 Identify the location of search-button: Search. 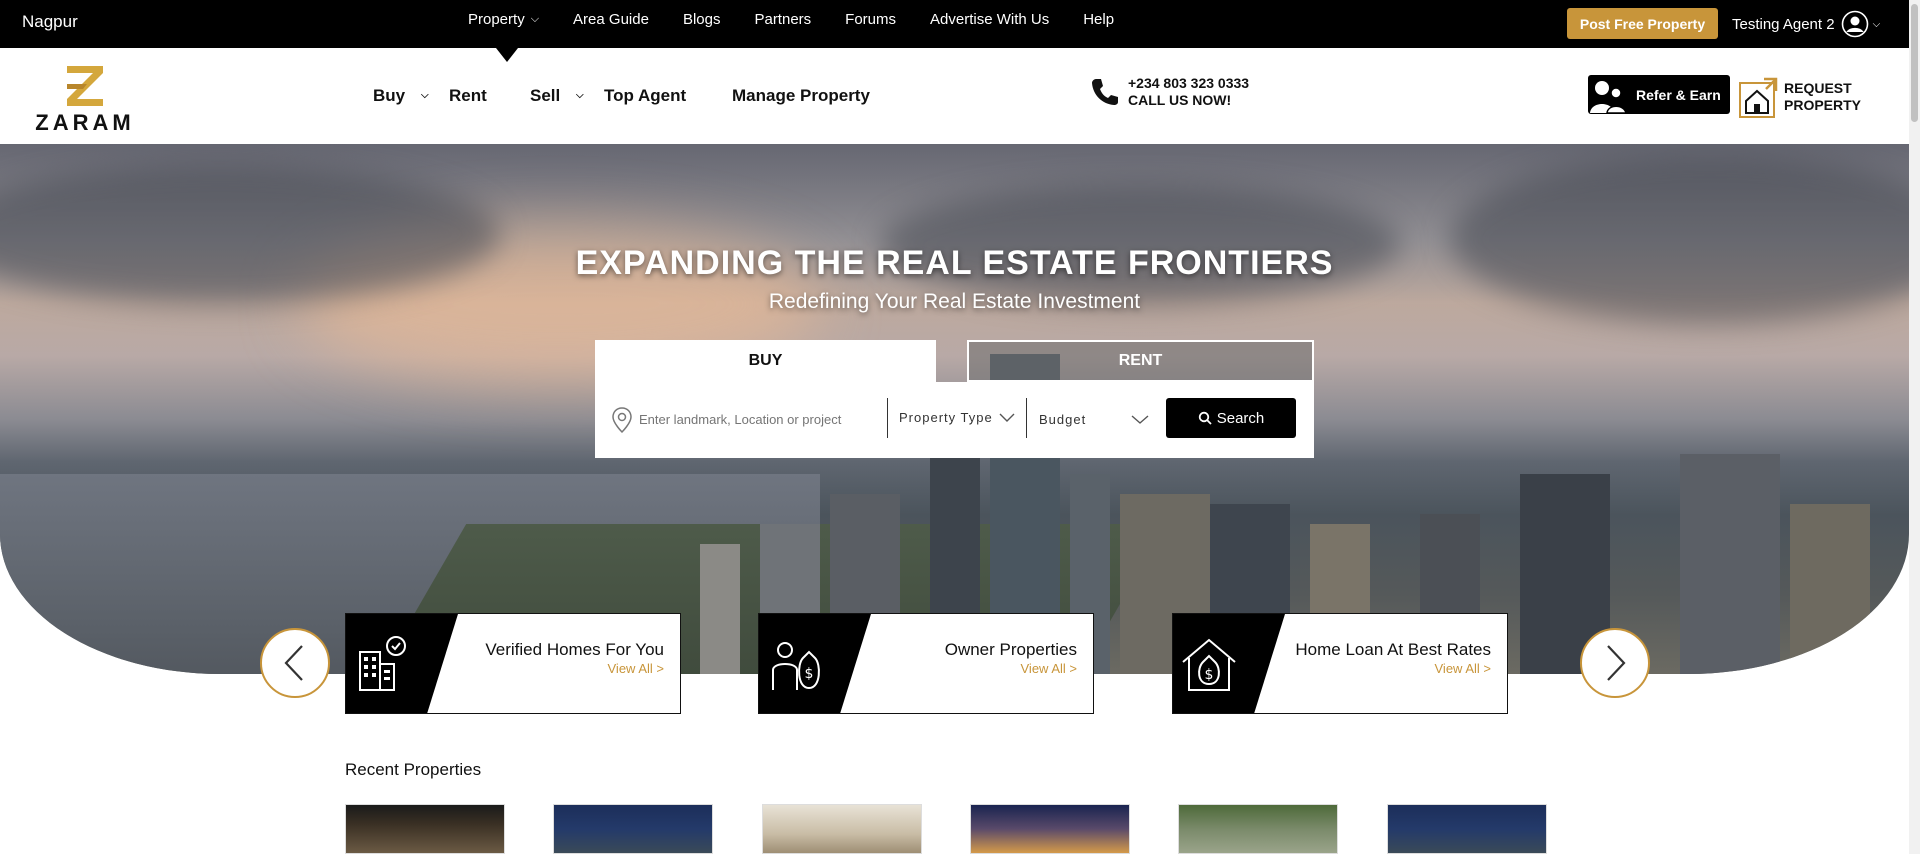
(1231, 418).